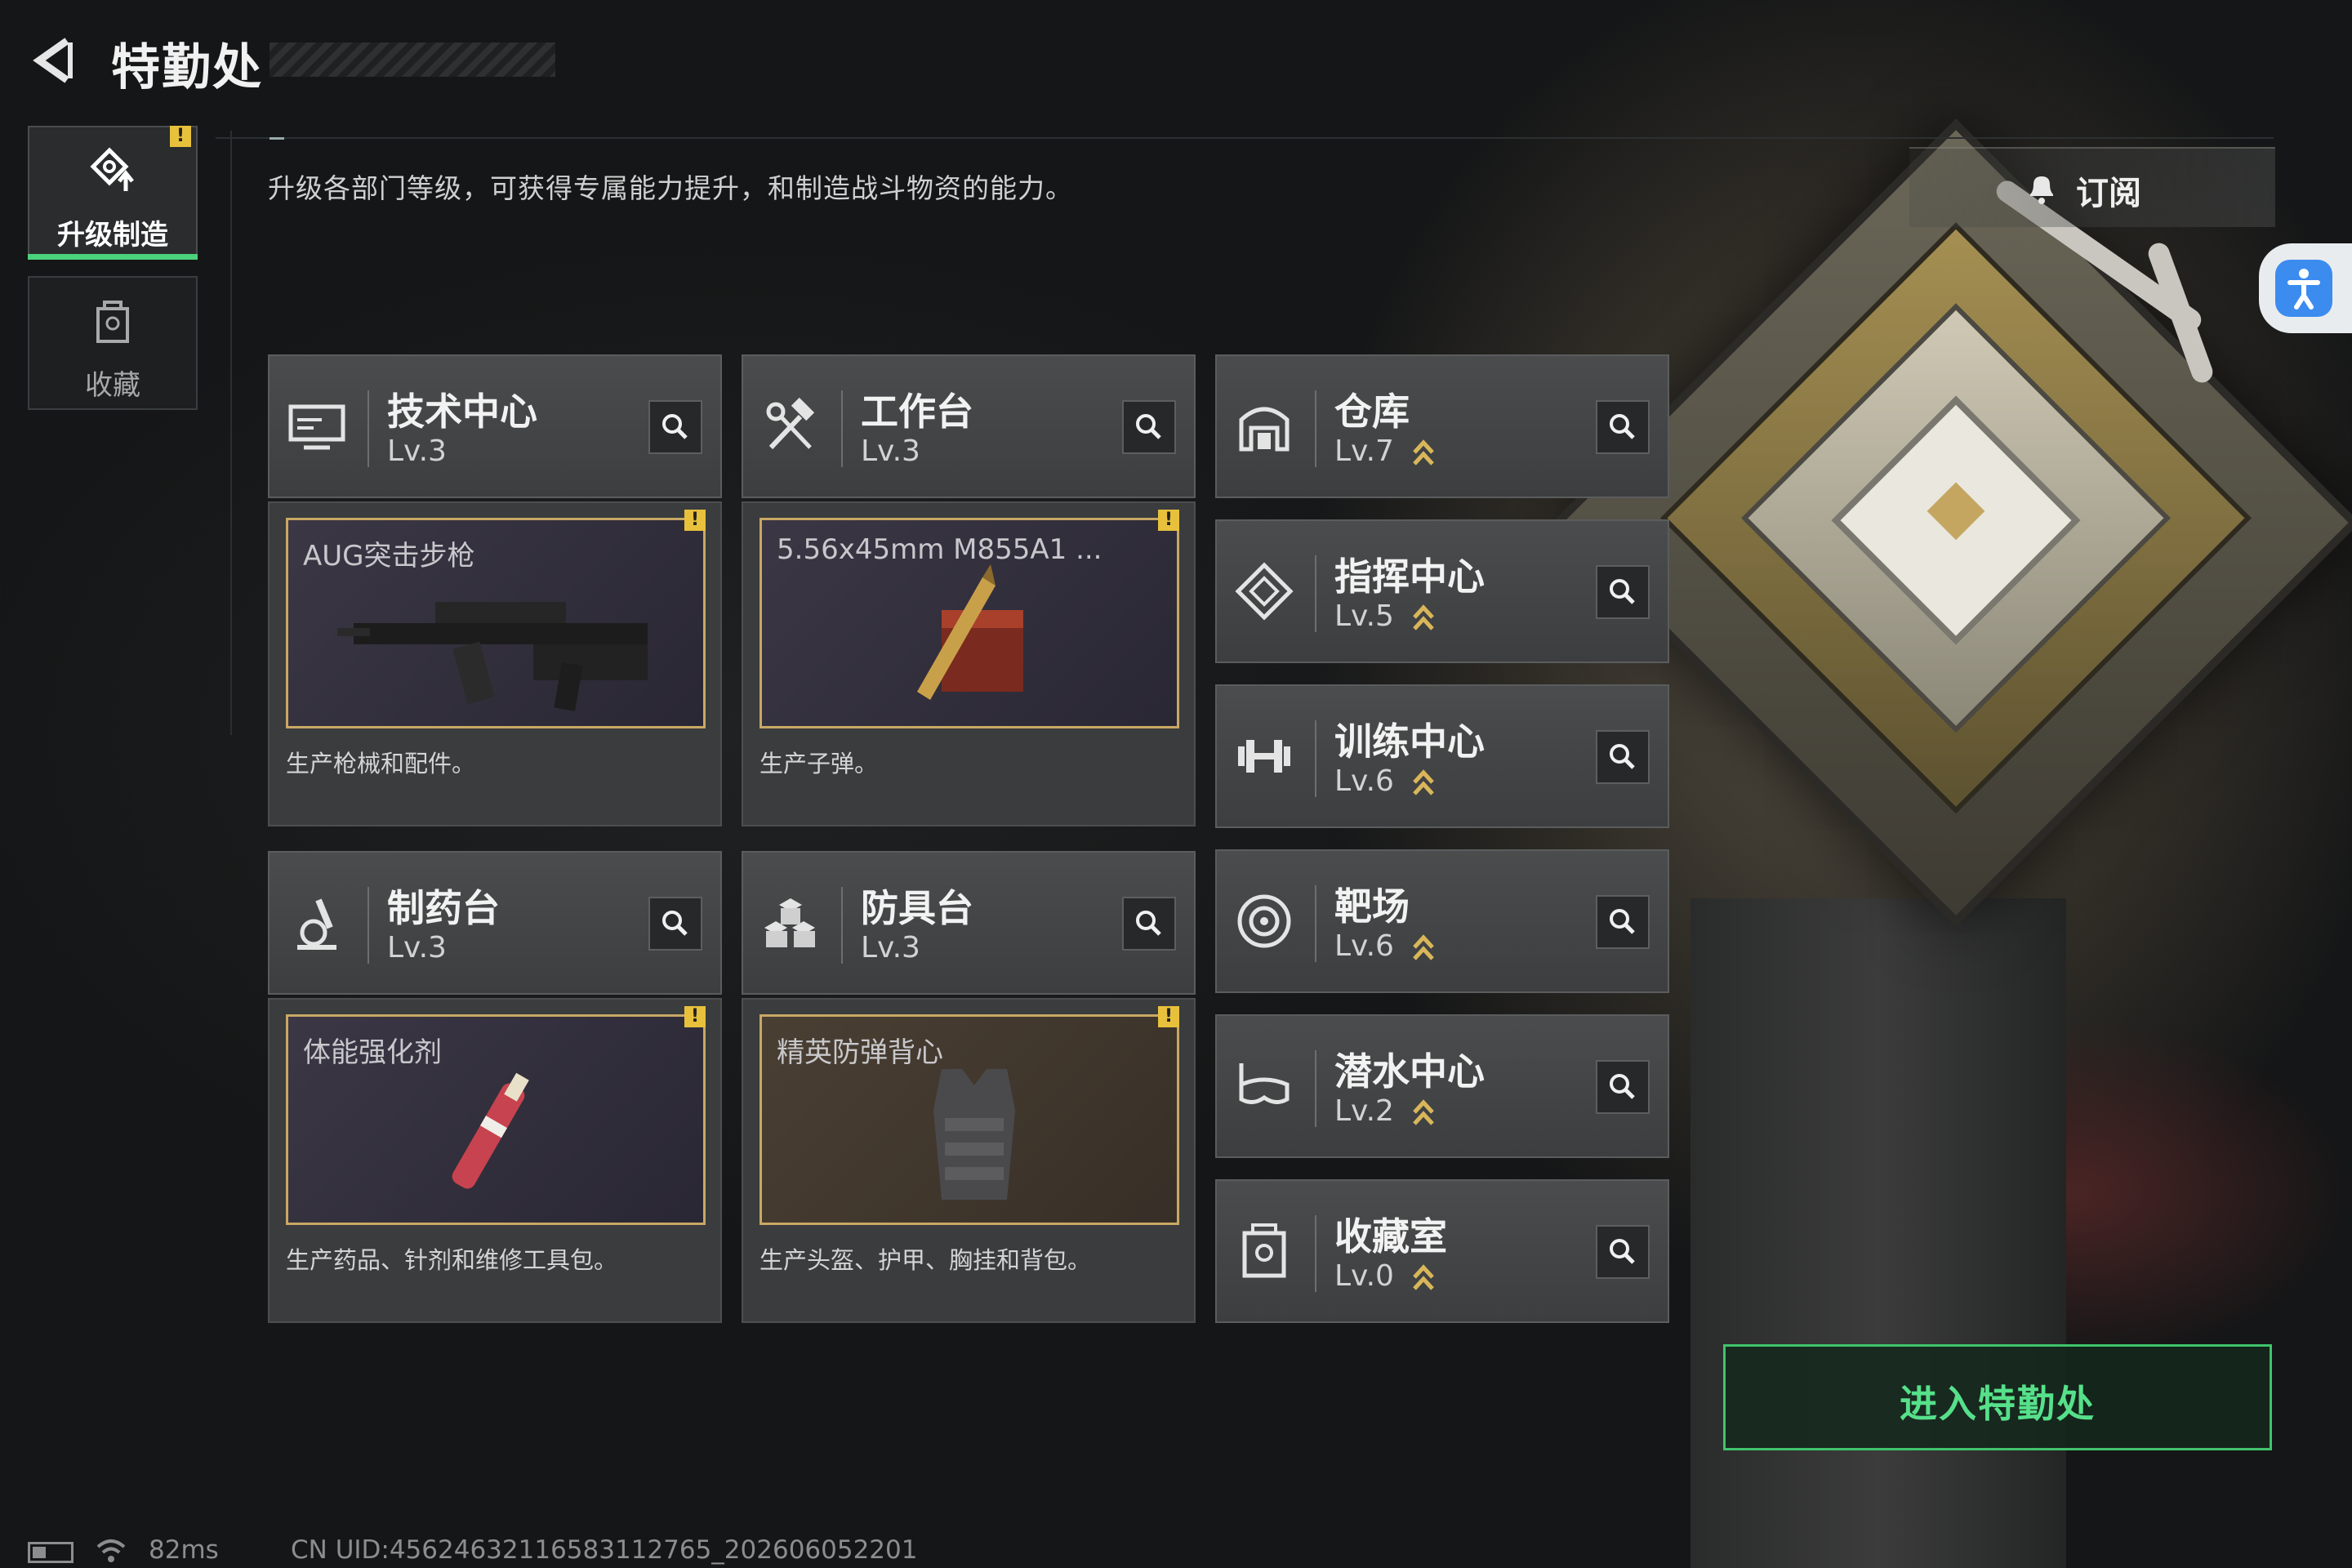 Image resolution: width=2352 pixels, height=1568 pixels. Describe the element at coordinates (970, 632) in the screenshot. I see `ammo-box-image` at that location.